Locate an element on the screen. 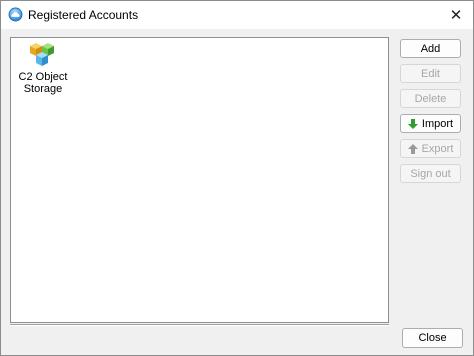 Image resolution: width=474 pixels, height=356 pixels. close-button-label: Close is located at coordinates (432, 338).